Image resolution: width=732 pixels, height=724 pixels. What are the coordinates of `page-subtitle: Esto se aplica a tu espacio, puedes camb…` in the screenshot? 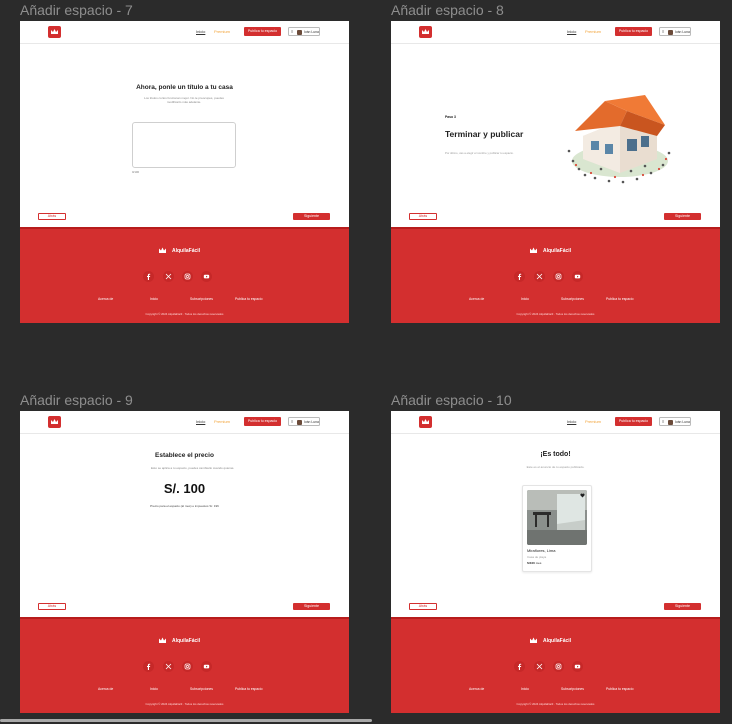 It's located at (193, 468).